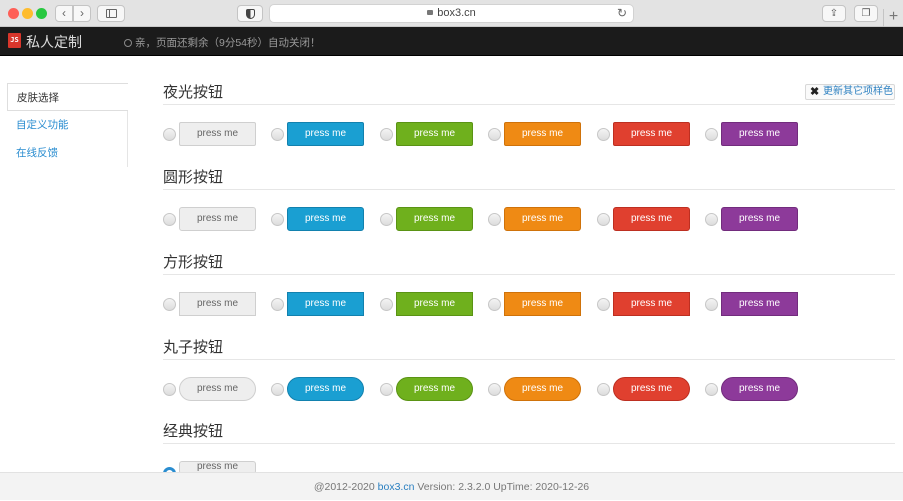 The image size is (903, 501). I want to click on sidebar-item-custom: 自定义功能, so click(67, 125).